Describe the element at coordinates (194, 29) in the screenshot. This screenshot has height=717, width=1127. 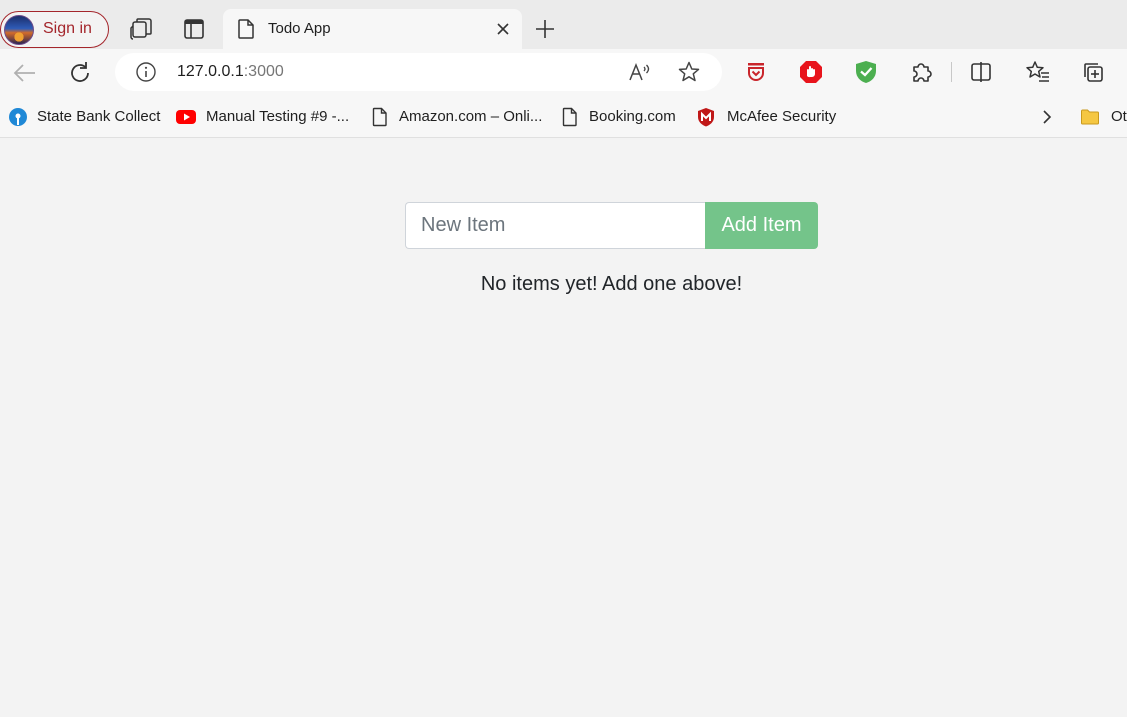
I see `vertical-tabs-icon` at that location.